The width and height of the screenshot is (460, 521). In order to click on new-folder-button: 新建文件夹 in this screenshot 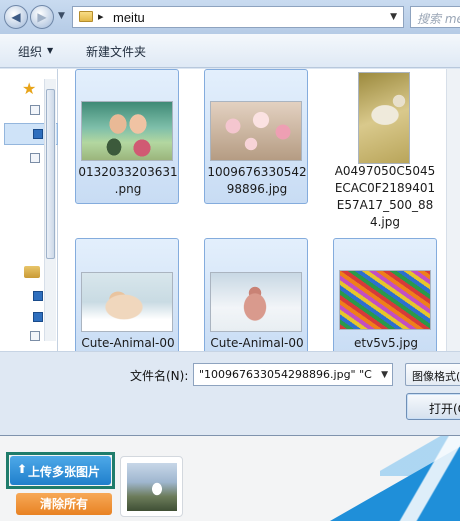, I will do `click(116, 51)`.